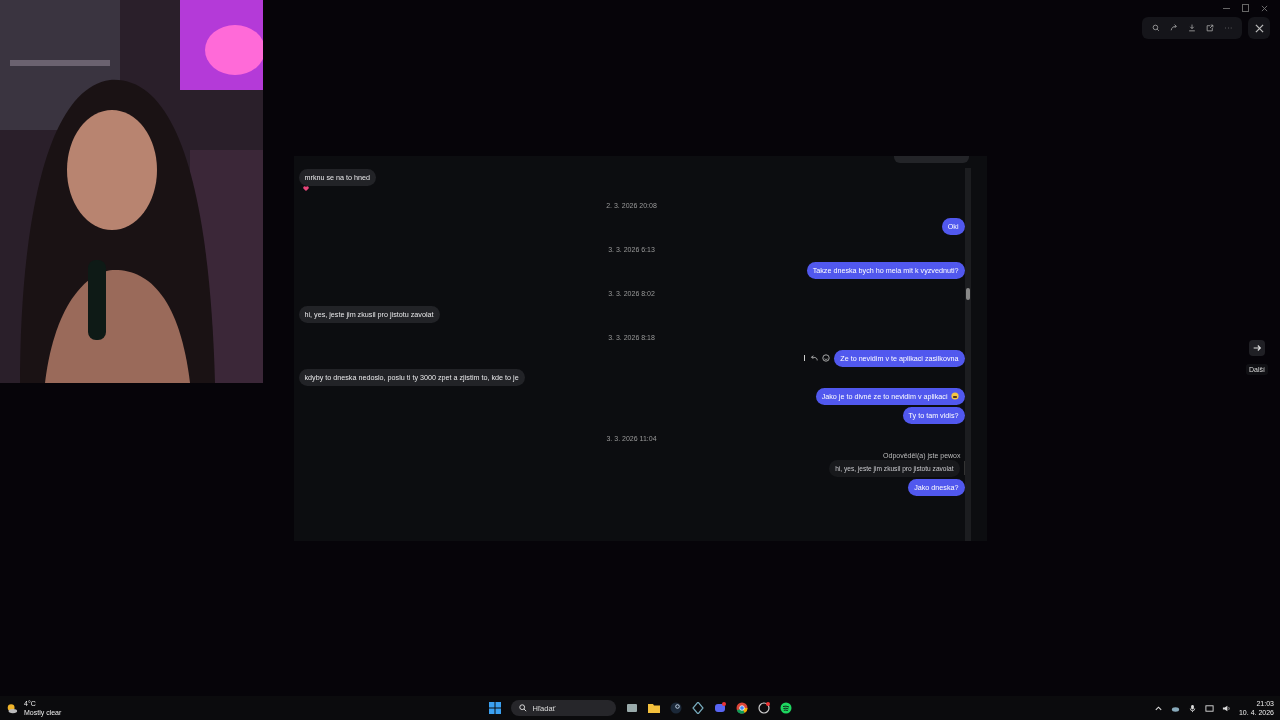  What do you see at coordinates (719, 708) in the screenshot?
I see `discord-icon` at bounding box center [719, 708].